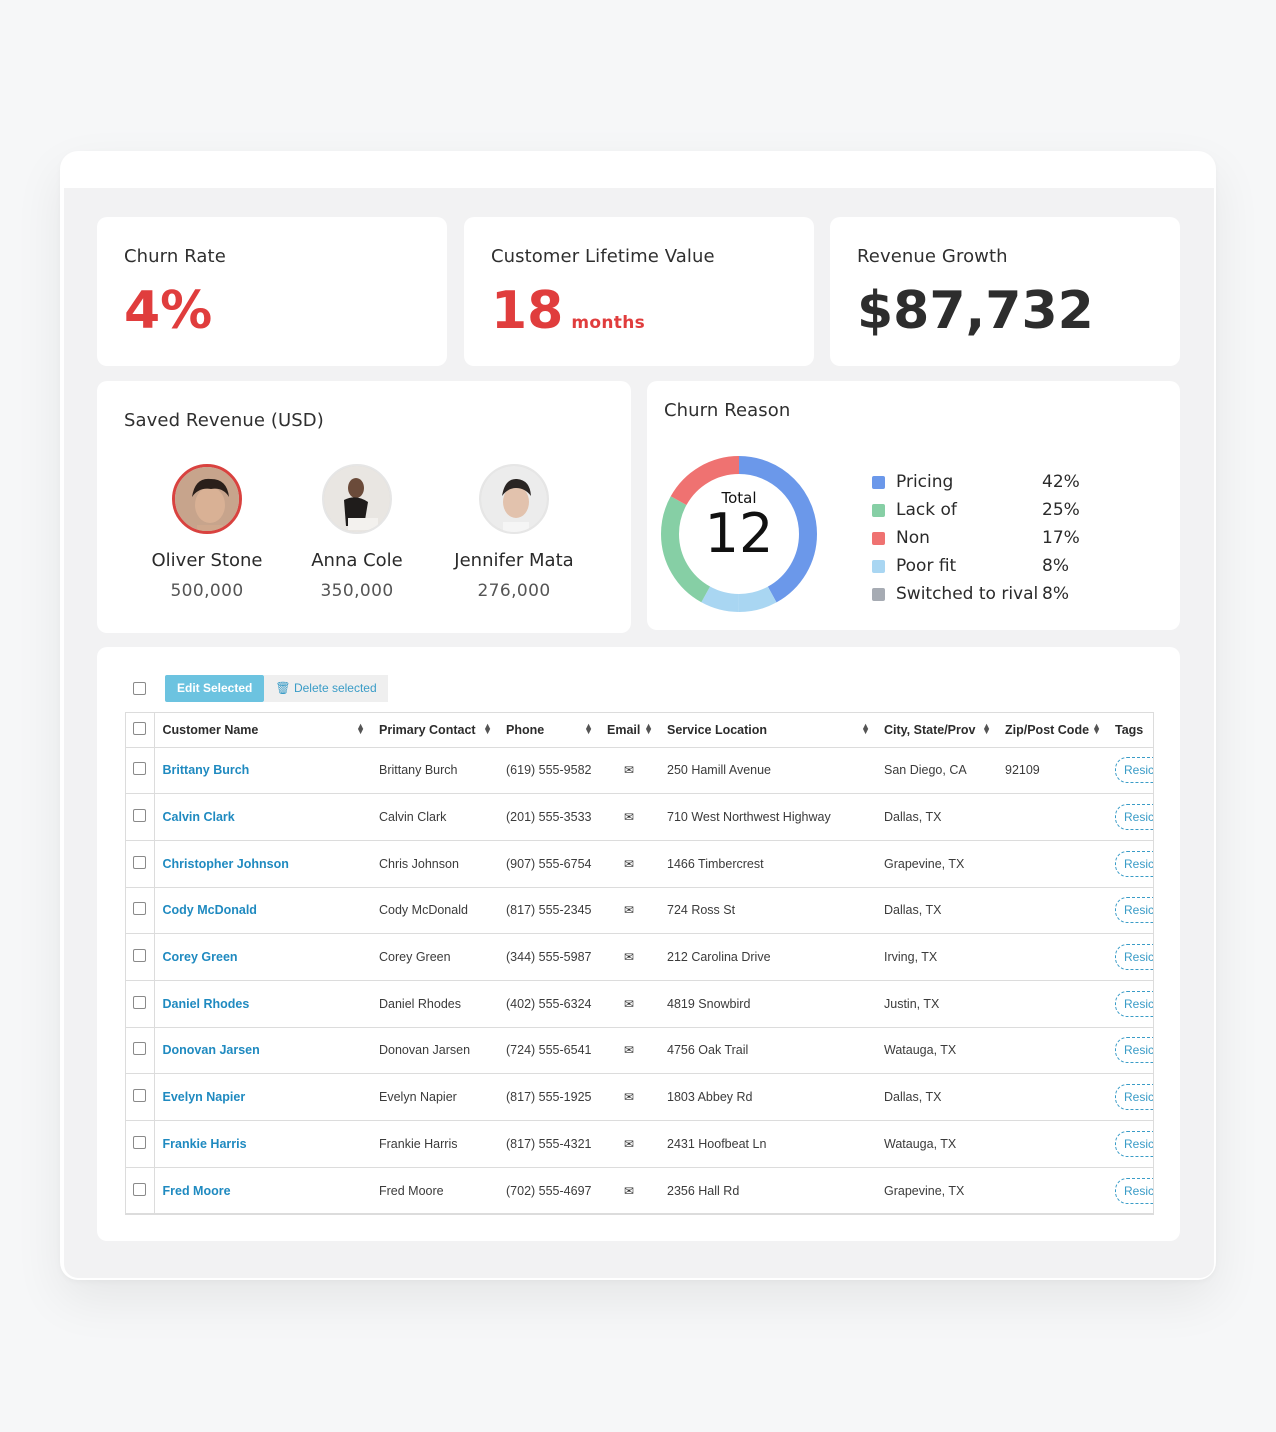 The height and width of the screenshot is (1432, 1276). Describe the element at coordinates (211, 1050) in the screenshot. I see `customer-name-link: Donovan Jarsen` at that location.